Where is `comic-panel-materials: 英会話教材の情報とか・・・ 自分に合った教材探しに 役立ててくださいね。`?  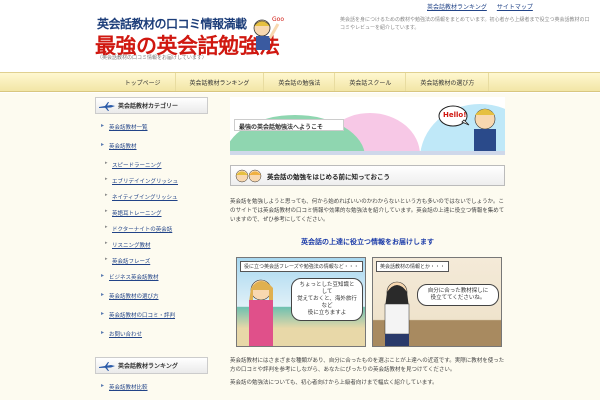 comic-panel-materials: 英会話教材の情報とか・・・ 自分に合った教材探しに 役立ててくださいね。 is located at coordinates (437, 302).